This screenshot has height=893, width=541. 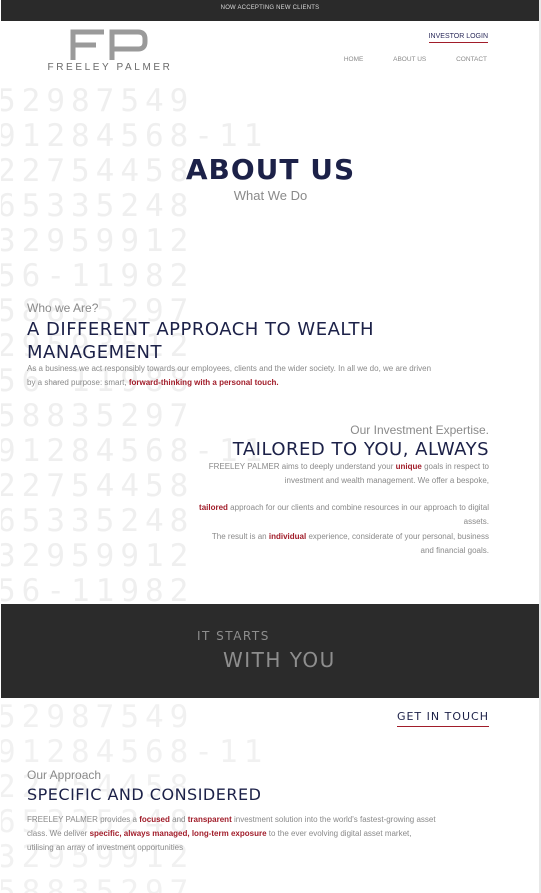 I want to click on brand-logo: FREELEY PALMER, so click(x=110, y=53).